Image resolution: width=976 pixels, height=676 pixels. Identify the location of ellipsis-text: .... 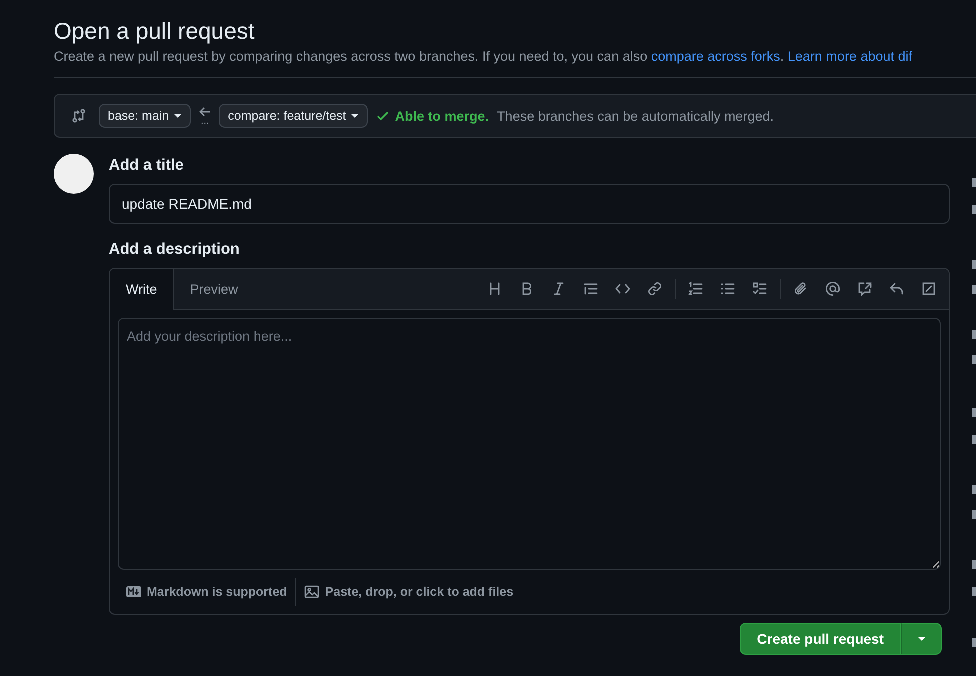
(205, 122).